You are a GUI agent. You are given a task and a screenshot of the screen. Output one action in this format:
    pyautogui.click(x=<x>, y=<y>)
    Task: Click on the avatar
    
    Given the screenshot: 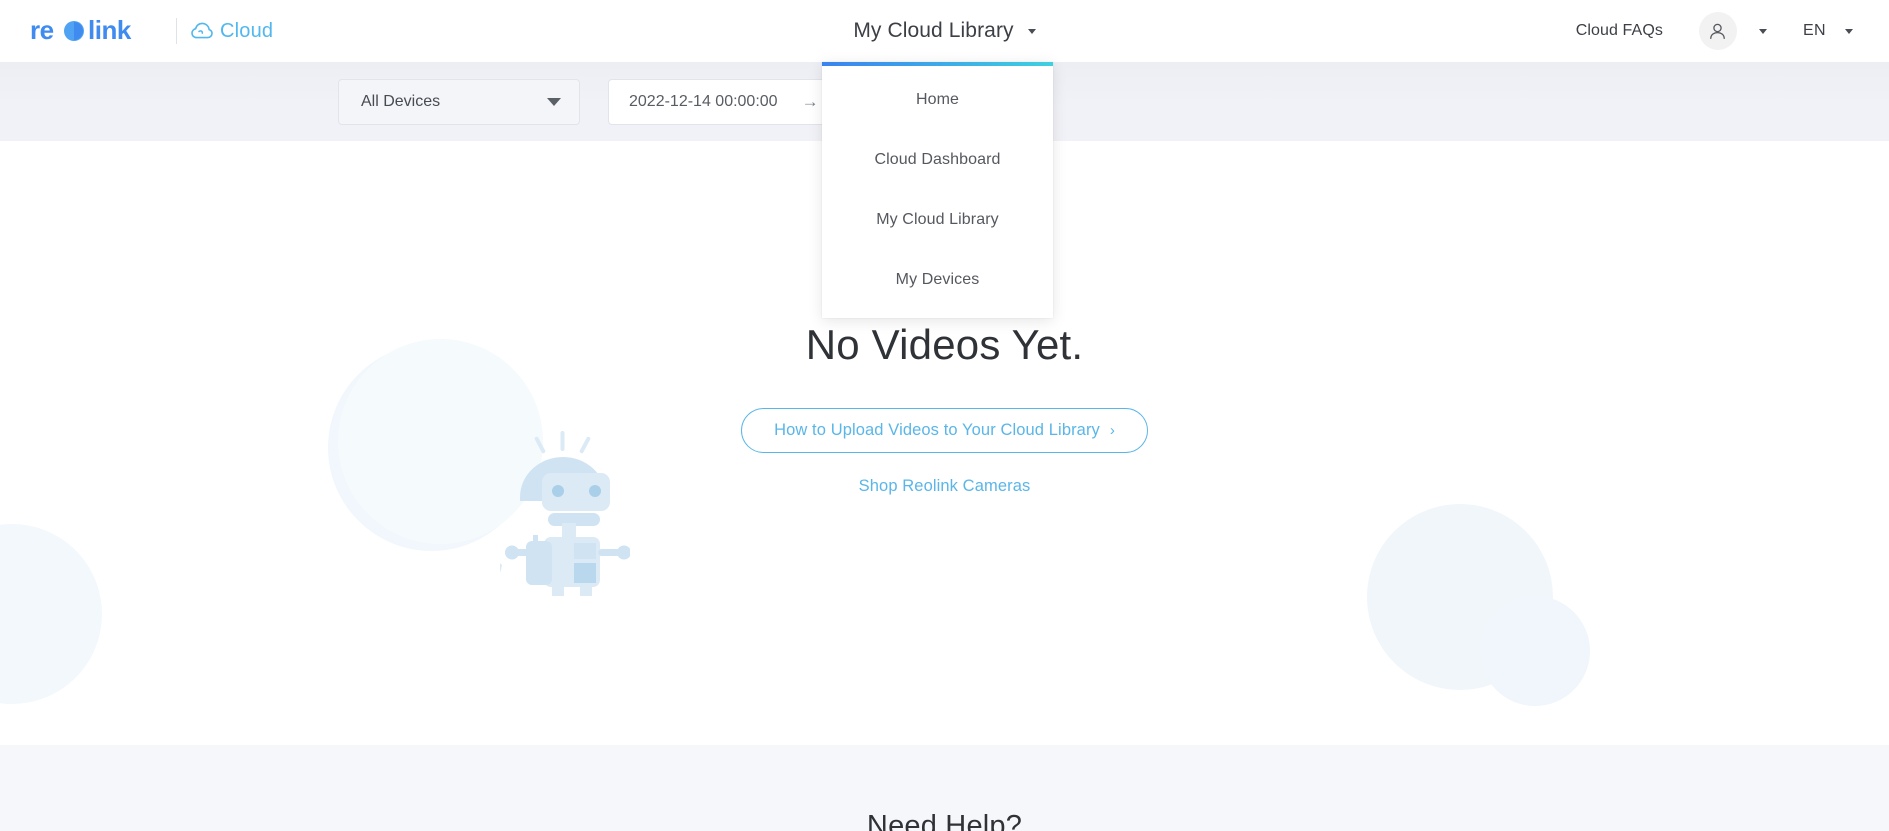 What is the action you would take?
    pyautogui.click(x=1717, y=31)
    